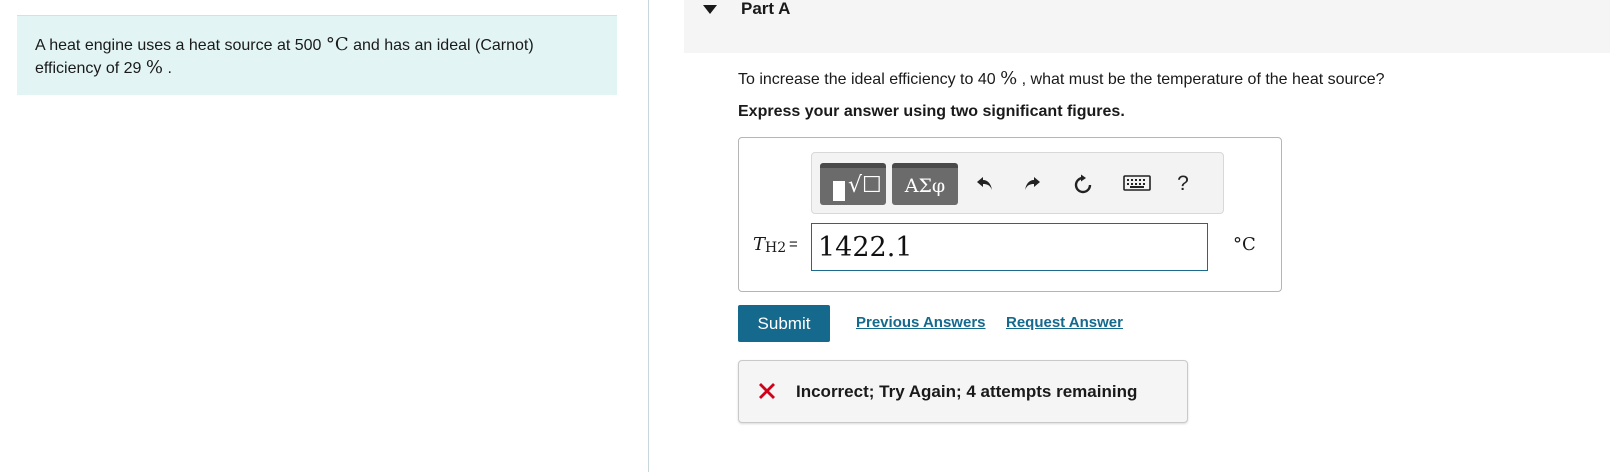 This screenshot has height=472, width=1610. What do you see at coordinates (154, 67) in the screenshot?
I see `problem-percent: %` at bounding box center [154, 67].